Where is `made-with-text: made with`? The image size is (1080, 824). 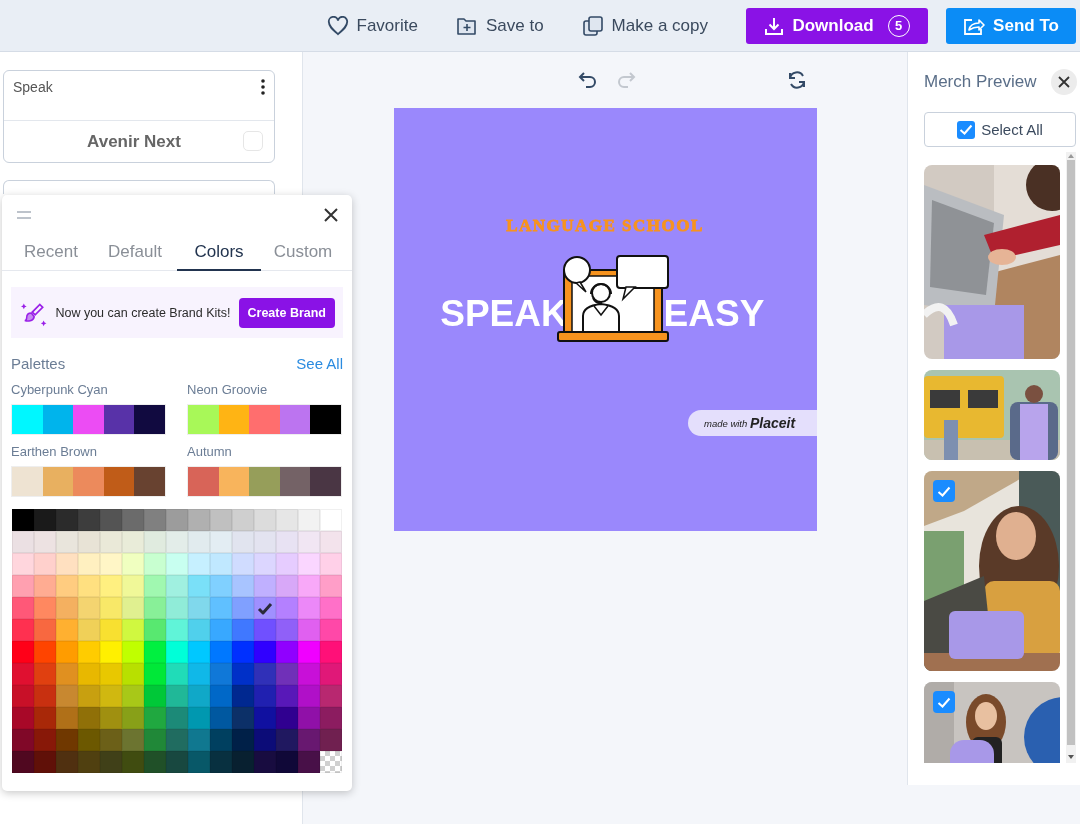 made-with-text: made with is located at coordinates (725, 423).